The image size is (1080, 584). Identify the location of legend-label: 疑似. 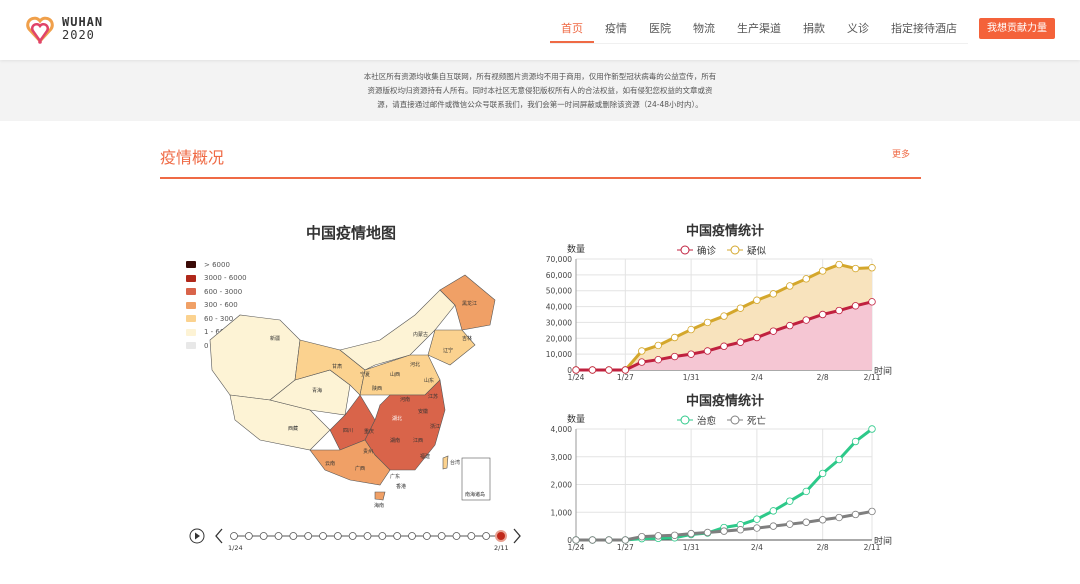
(757, 251).